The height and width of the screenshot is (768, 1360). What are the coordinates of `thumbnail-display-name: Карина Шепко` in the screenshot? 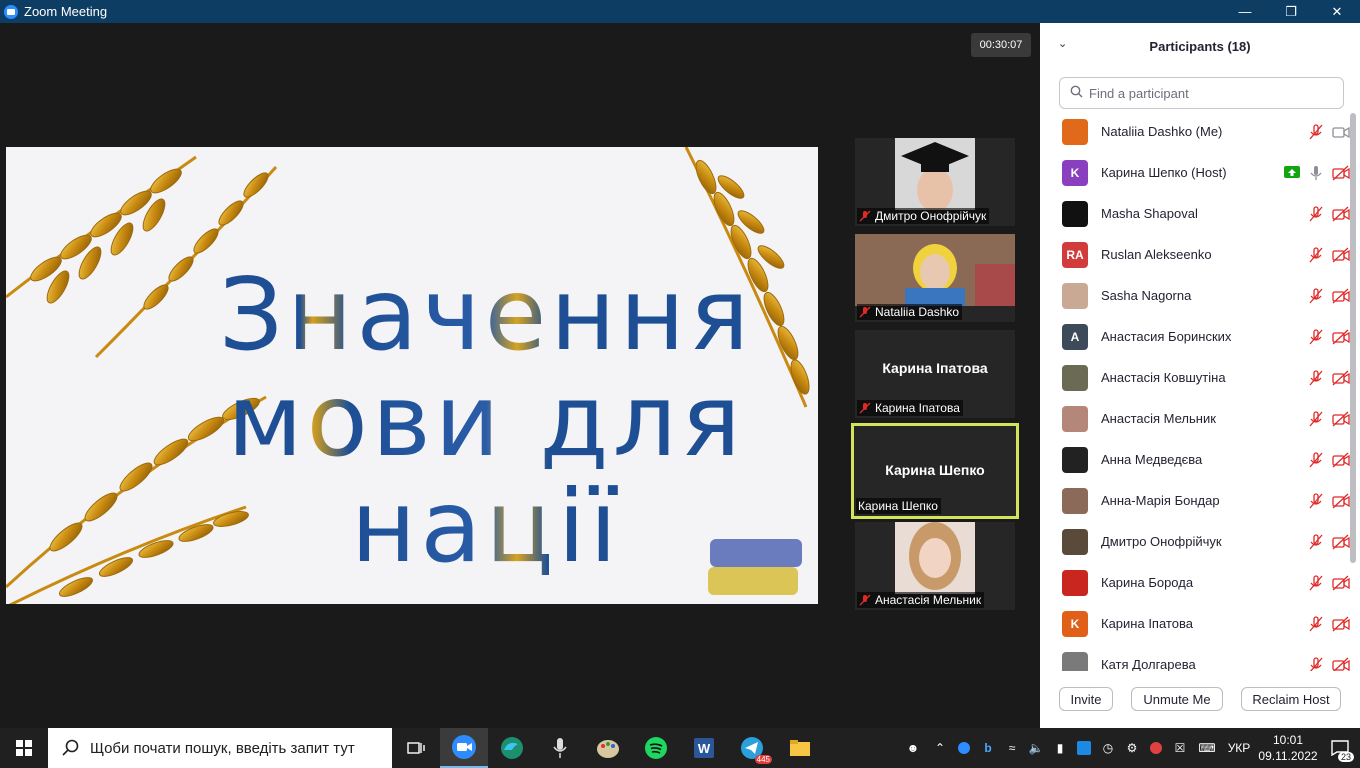 It's located at (935, 470).